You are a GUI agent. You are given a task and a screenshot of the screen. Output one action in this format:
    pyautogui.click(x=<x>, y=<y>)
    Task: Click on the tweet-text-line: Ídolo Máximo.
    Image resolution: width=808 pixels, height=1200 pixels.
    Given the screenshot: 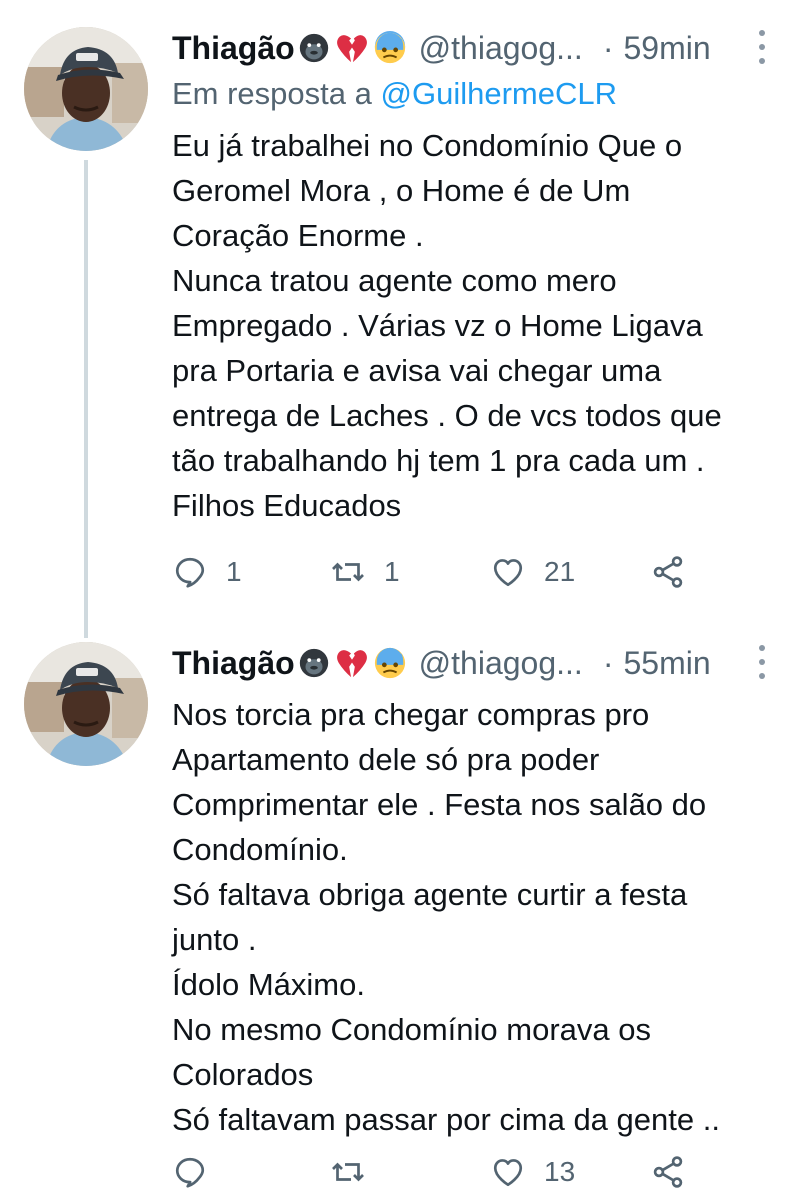 What is the action you would take?
    pyautogui.click(x=268, y=984)
    